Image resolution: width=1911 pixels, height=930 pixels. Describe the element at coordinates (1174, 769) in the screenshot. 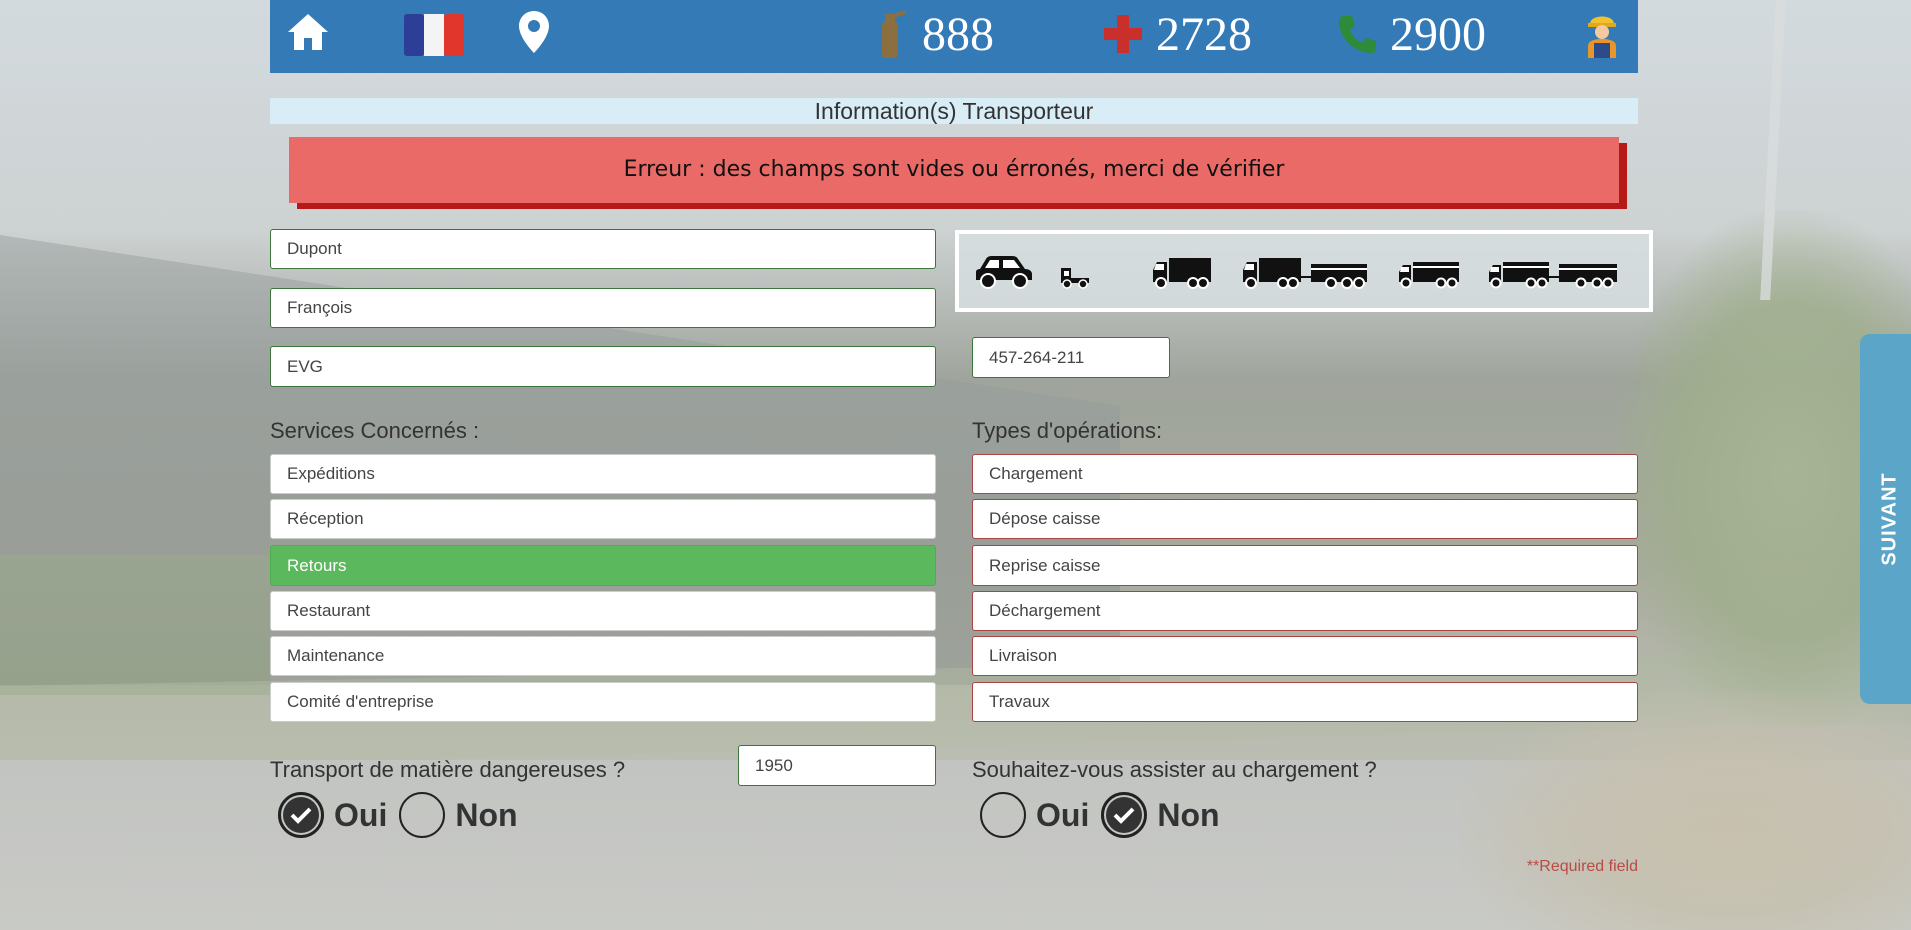

I see `assist-loading-question: Souhaitez-vous assister au chargement ?` at that location.